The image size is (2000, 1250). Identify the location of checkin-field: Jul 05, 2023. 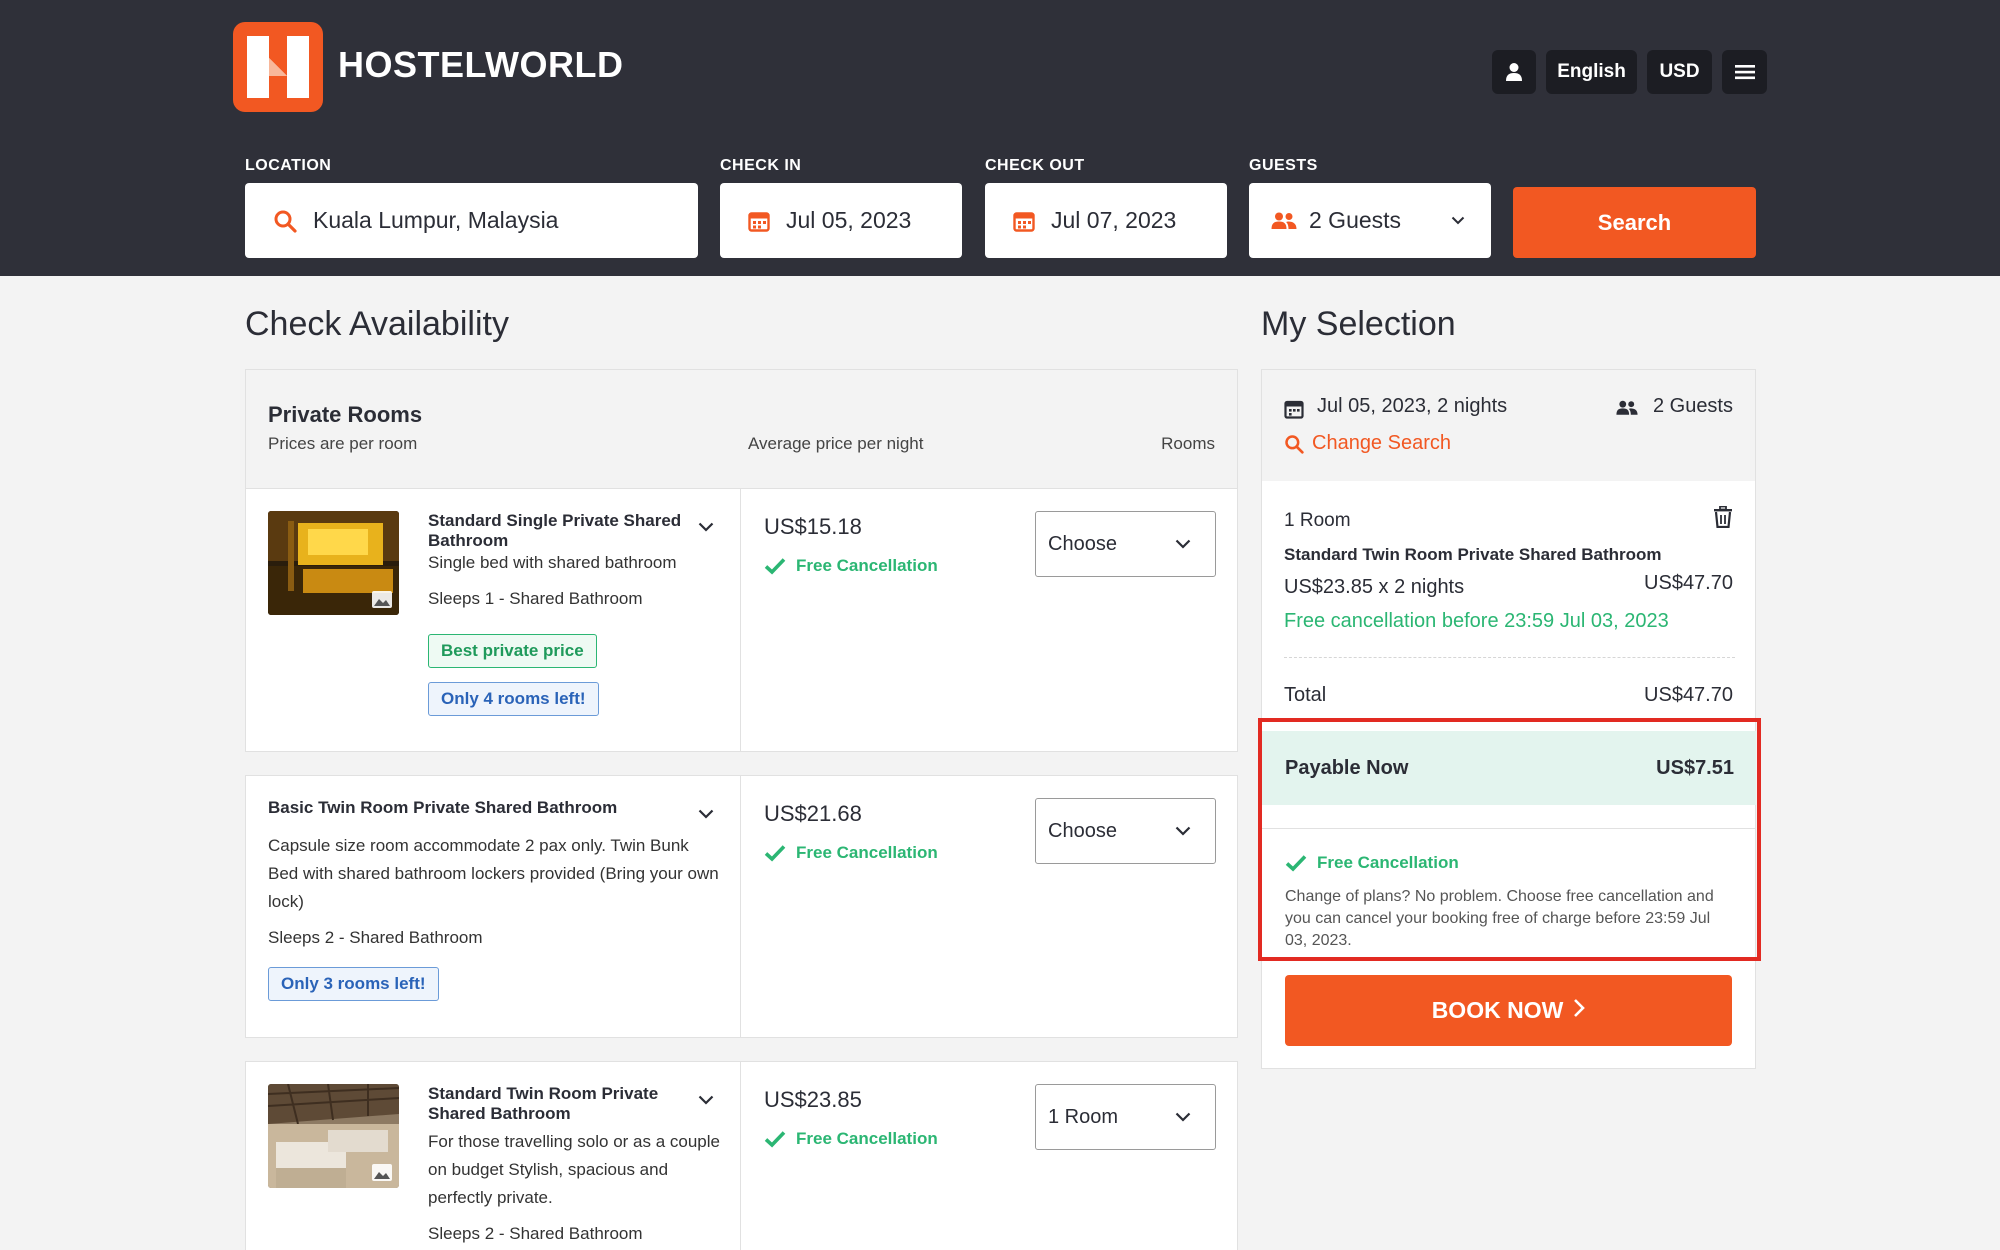
(841, 220).